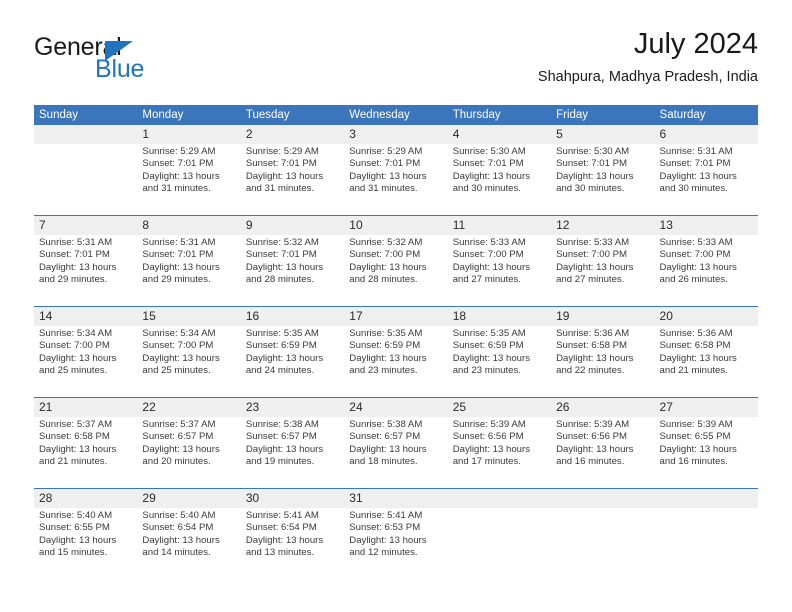  Describe the element at coordinates (693, 371) in the screenshot. I see `daylight-text-cont: and 21 minutes.` at that location.